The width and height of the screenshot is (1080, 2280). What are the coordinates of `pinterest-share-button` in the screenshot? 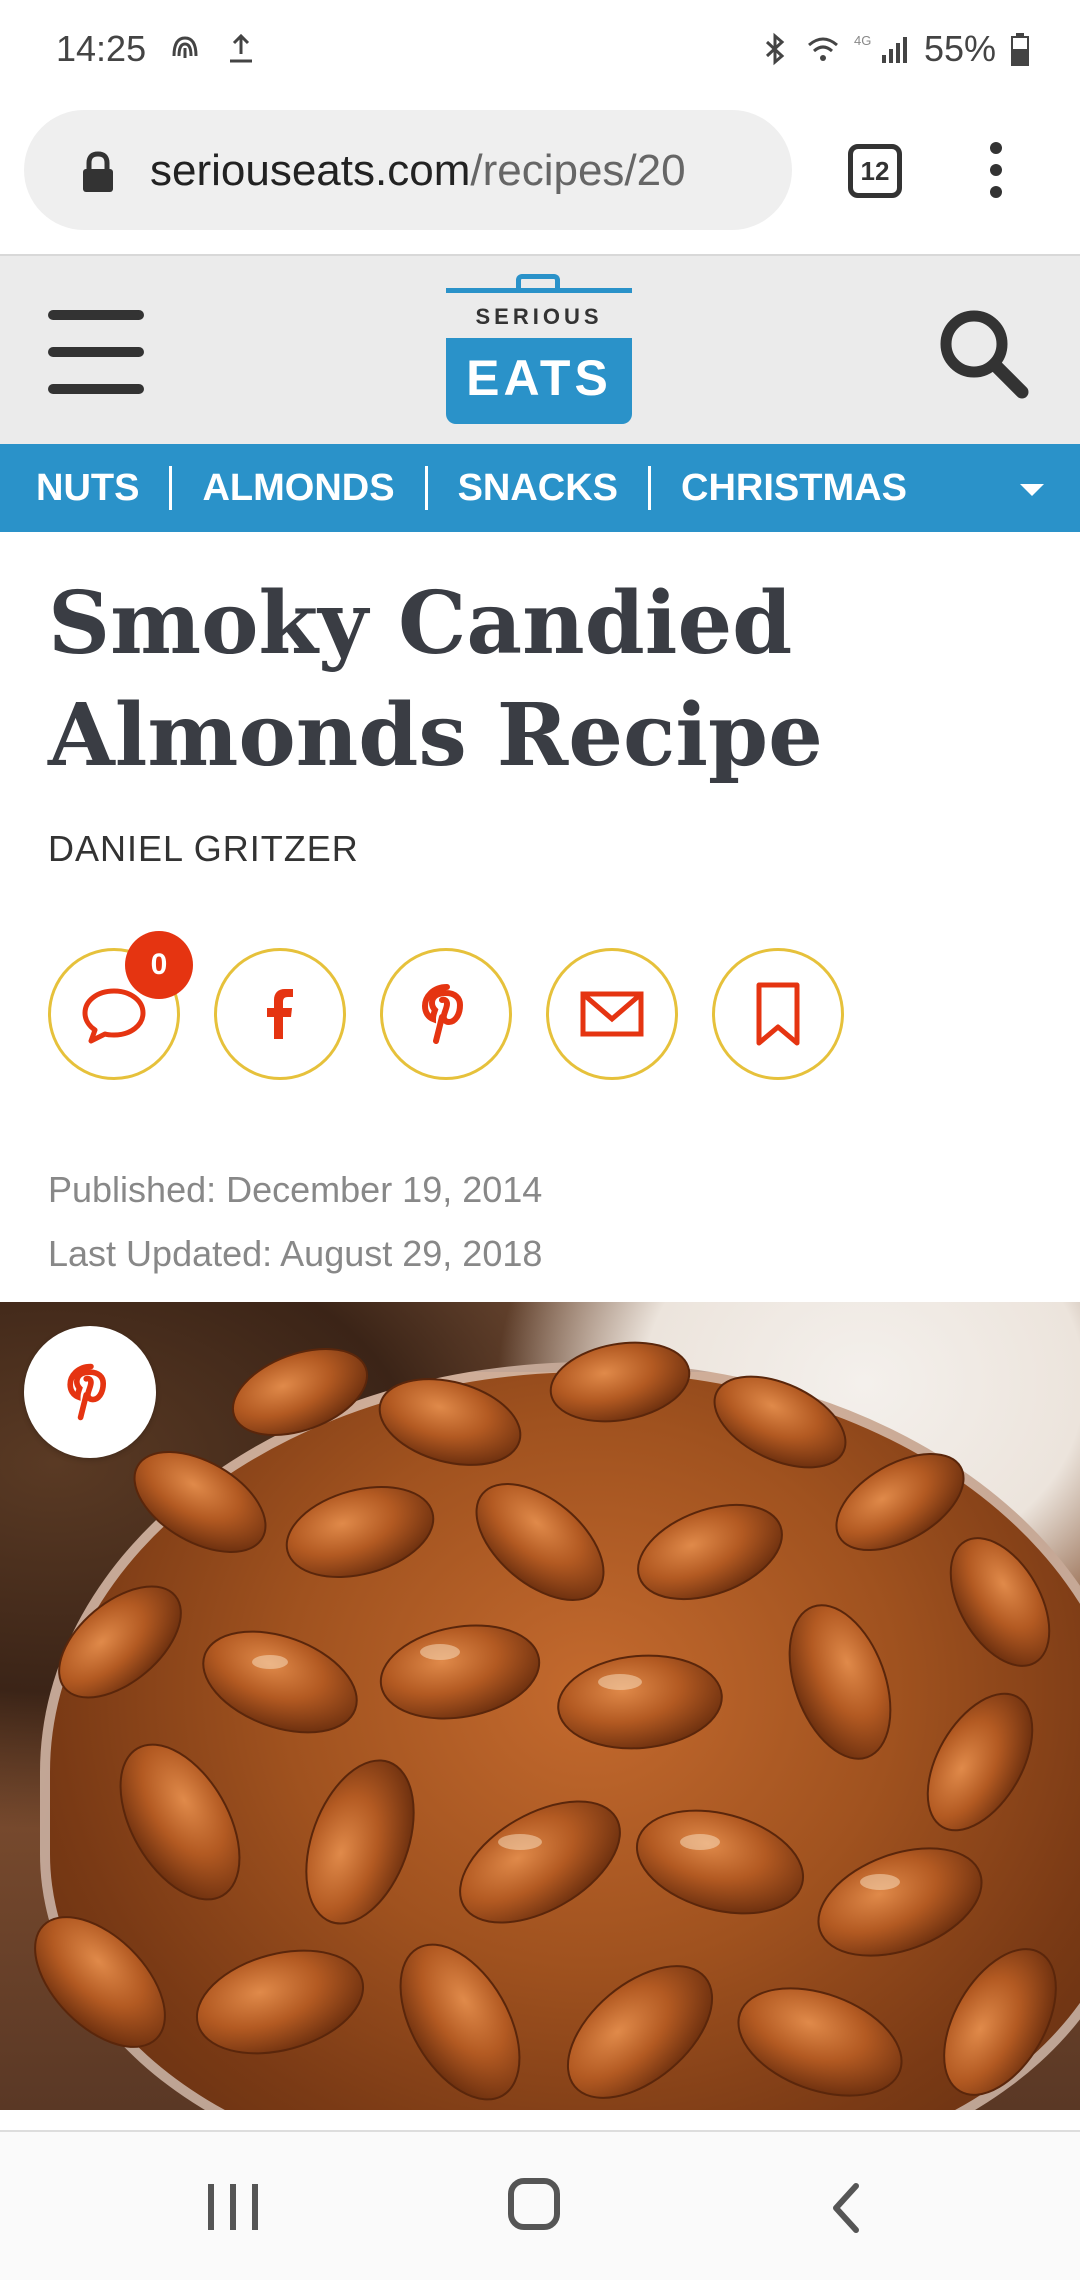 It's located at (446, 1014).